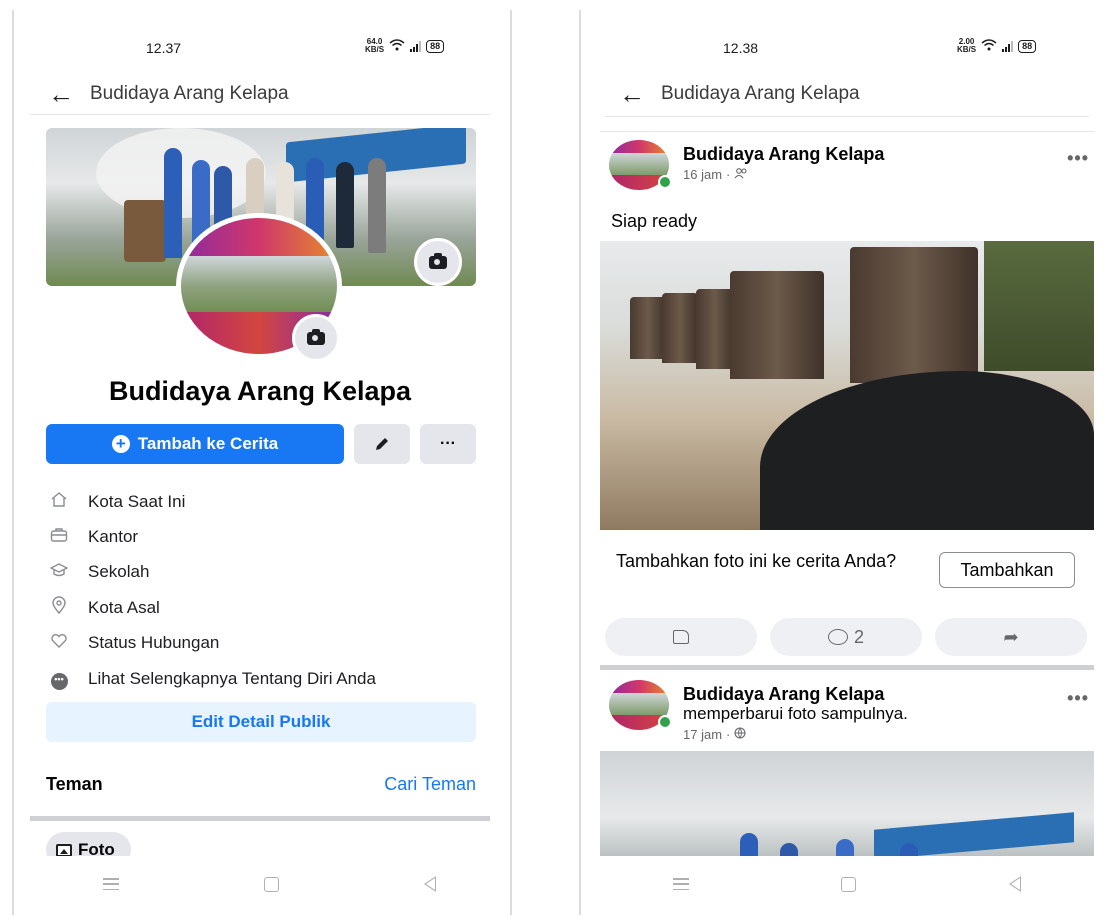 The image size is (1107, 917). What do you see at coordinates (375, 45) in the screenshot?
I see `network-speed: 64.0 KB/S` at bounding box center [375, 45].